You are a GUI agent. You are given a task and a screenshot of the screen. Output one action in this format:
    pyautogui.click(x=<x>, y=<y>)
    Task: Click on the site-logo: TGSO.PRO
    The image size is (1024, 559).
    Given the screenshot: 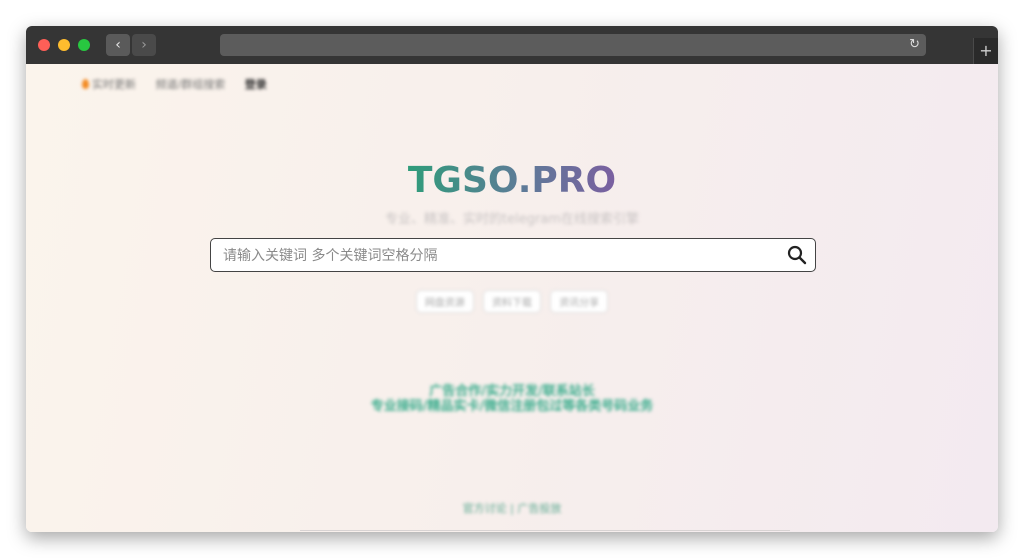 What is the action you would take?
    pyautogui.click(x=512, y=180)
    